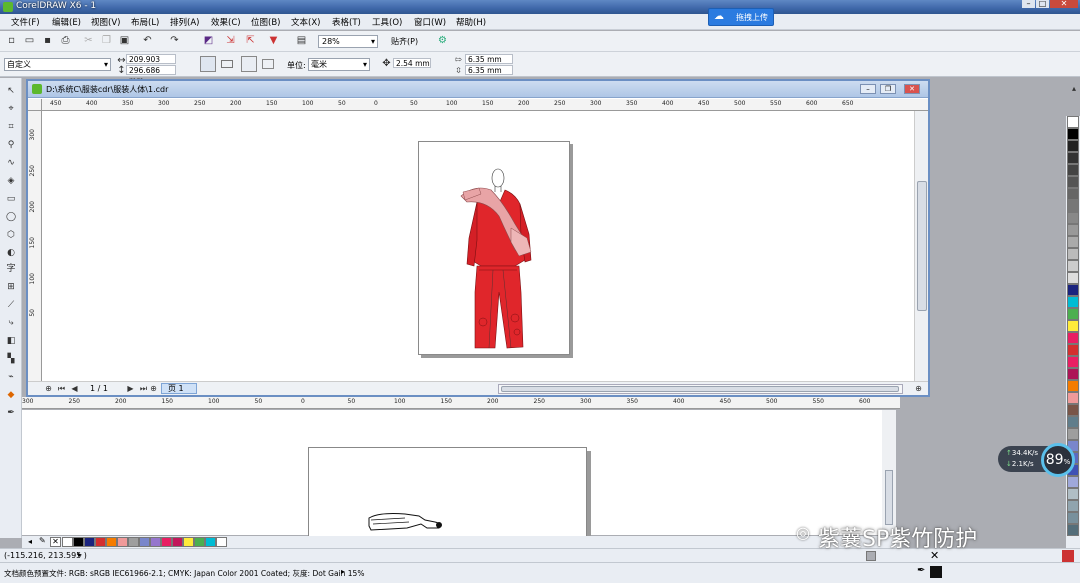  I want to click on snap-to-menu: 贴齐(P), so click(404, 41).